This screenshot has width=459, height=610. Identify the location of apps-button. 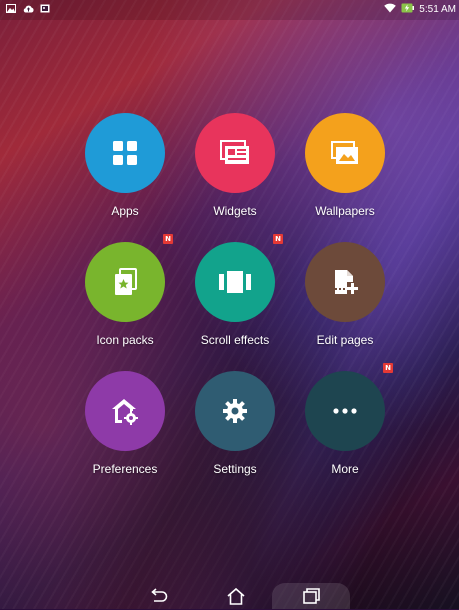
(125, 153).